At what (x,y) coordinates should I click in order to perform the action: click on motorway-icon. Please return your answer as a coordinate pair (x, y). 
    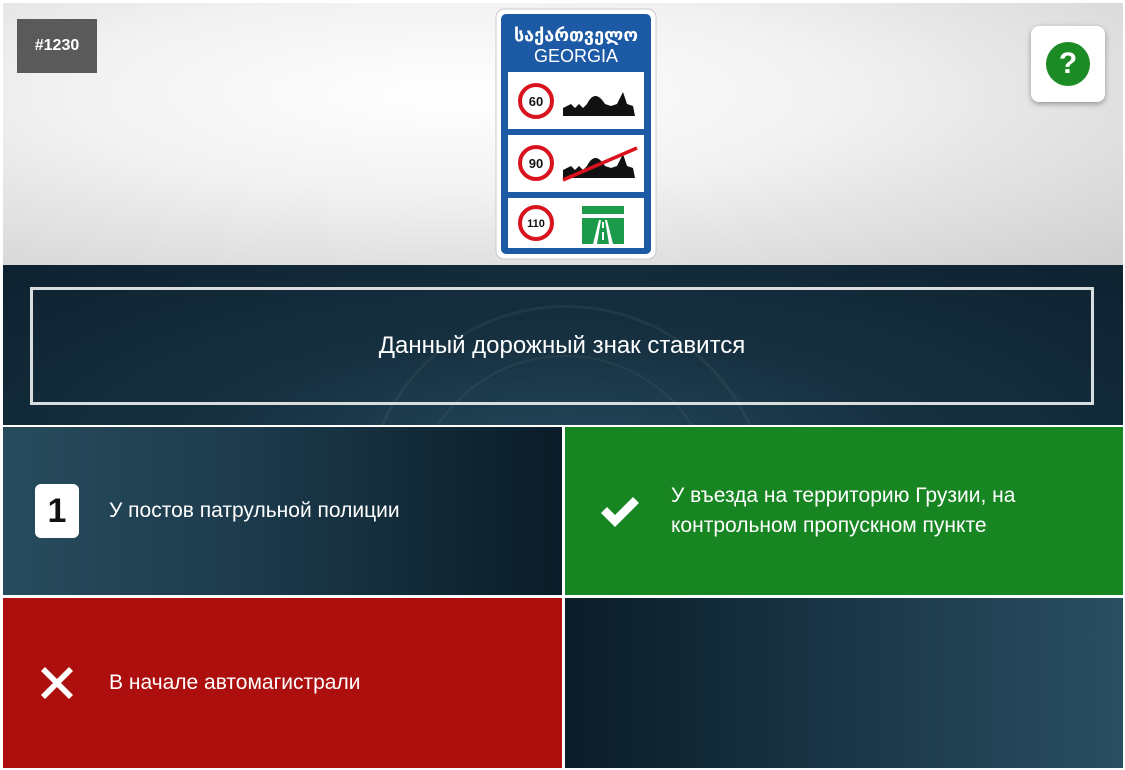
    Looking at the image, I should click on (603, 225).